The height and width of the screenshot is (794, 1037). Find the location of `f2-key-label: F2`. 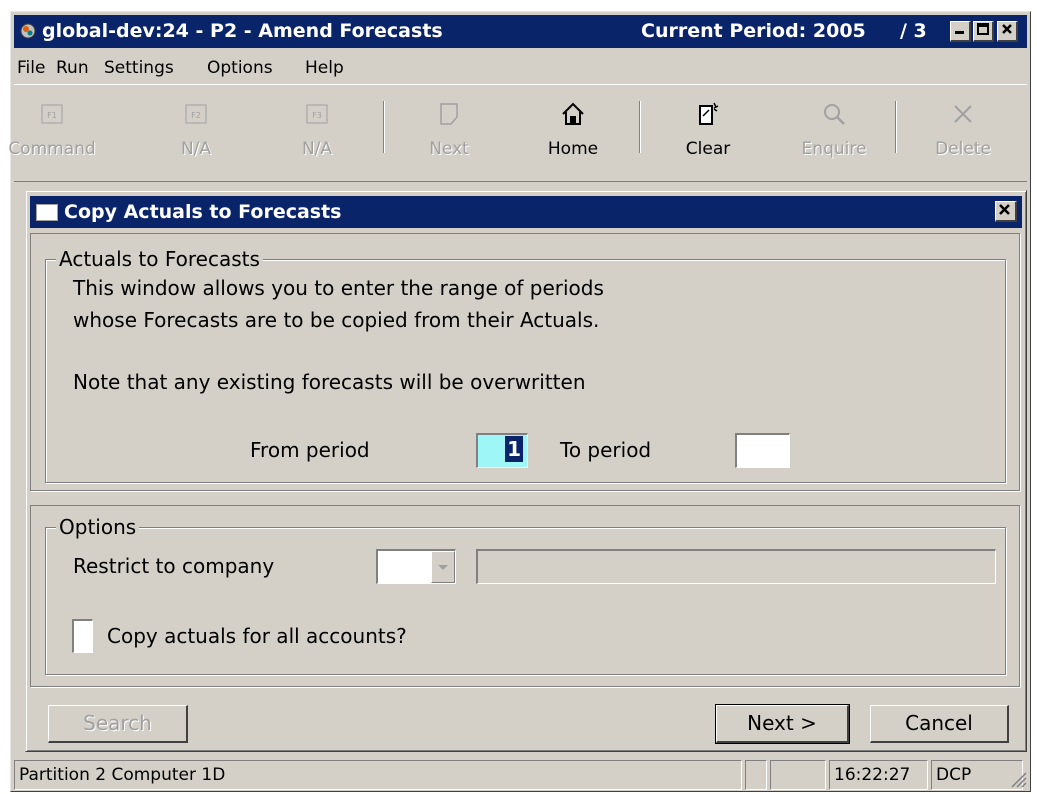

f2-key-label: F2 is located at coordinates (196, 115).